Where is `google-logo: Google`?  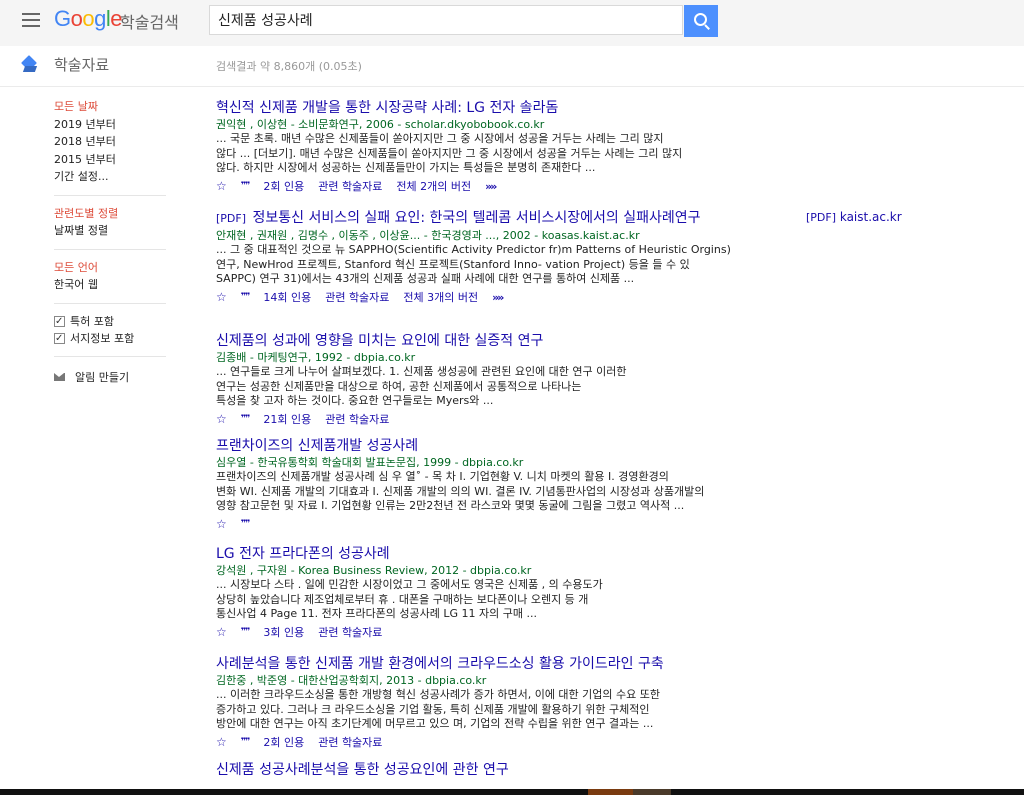 google-logo: Google is located at coordinates (88, 19).